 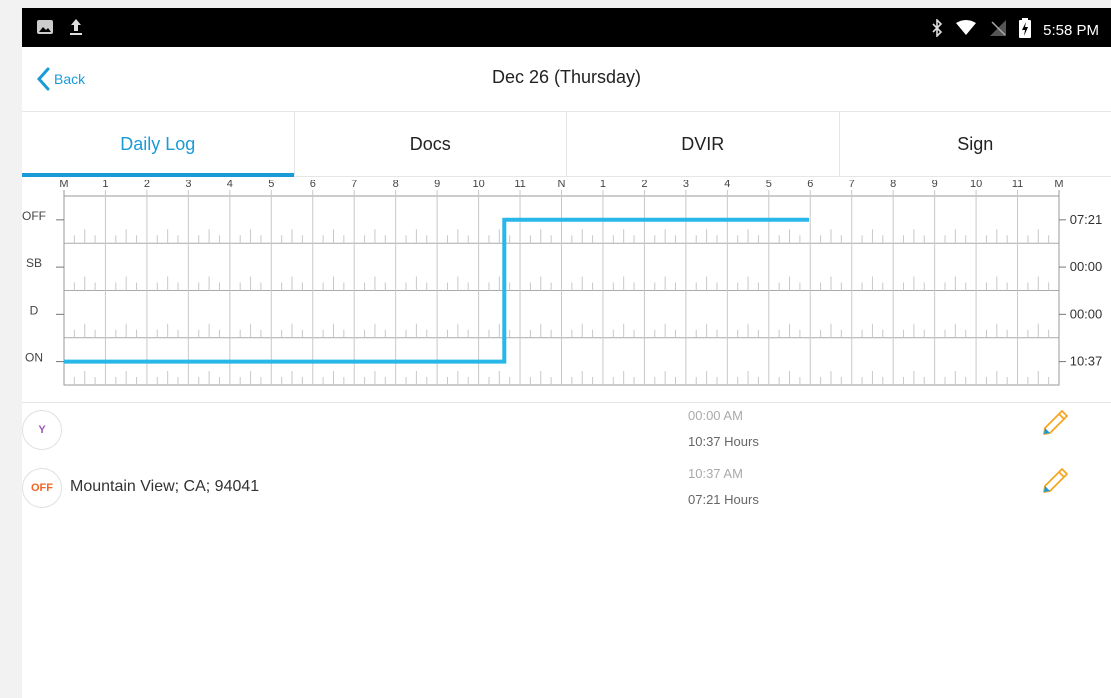 What do you see at coordinates (1071, 30) in the screenshot?
I see `clock: 5:58 PM` at bounding box center [1071, 30].